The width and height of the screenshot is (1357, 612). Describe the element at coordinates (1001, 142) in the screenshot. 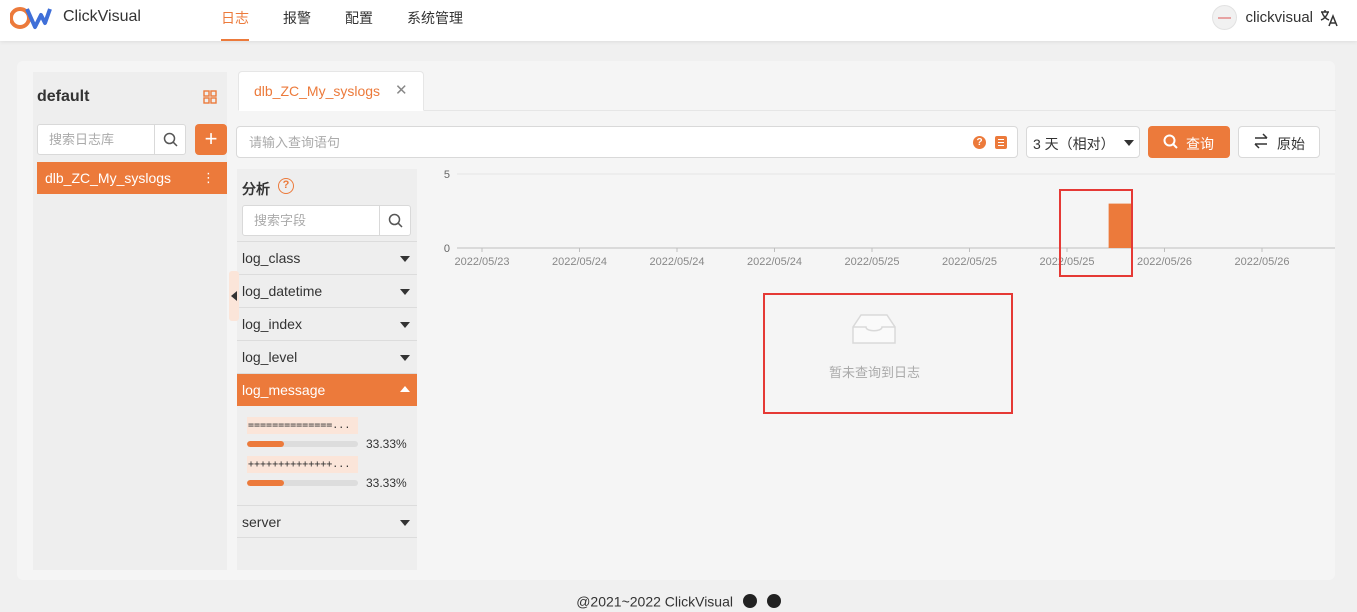

I see `query-history-icon` at that location.